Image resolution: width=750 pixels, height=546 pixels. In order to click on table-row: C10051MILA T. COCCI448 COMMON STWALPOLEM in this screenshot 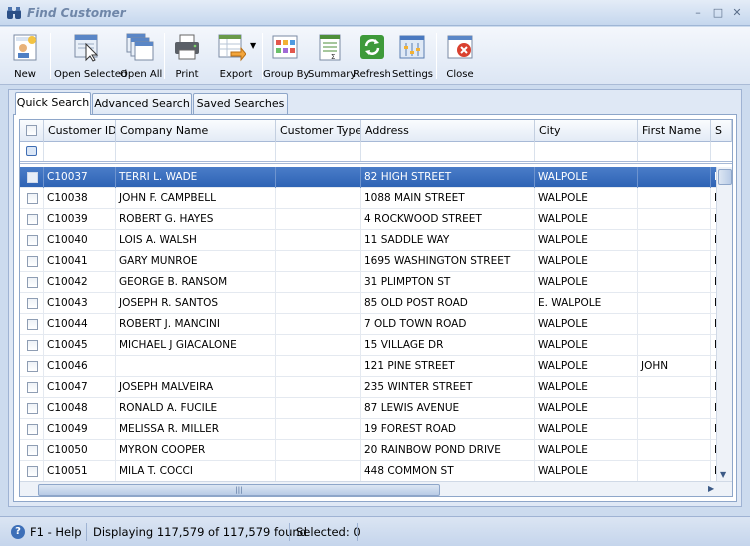, I will do `click(375, 471)`.